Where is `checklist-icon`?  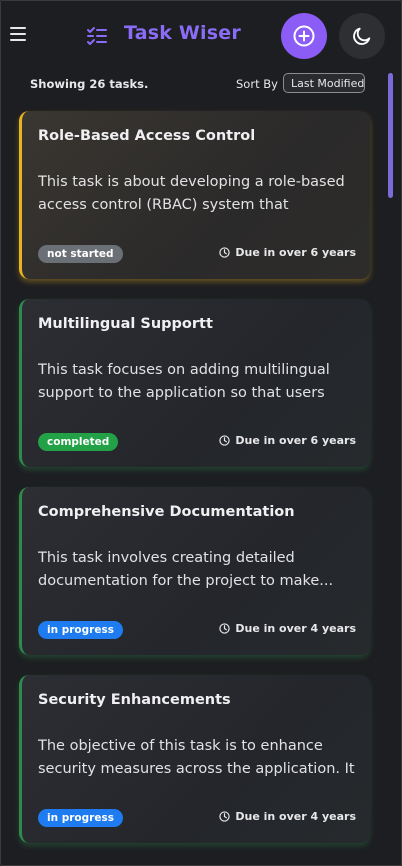
checklist-icon is located at coordinates (97, 36).